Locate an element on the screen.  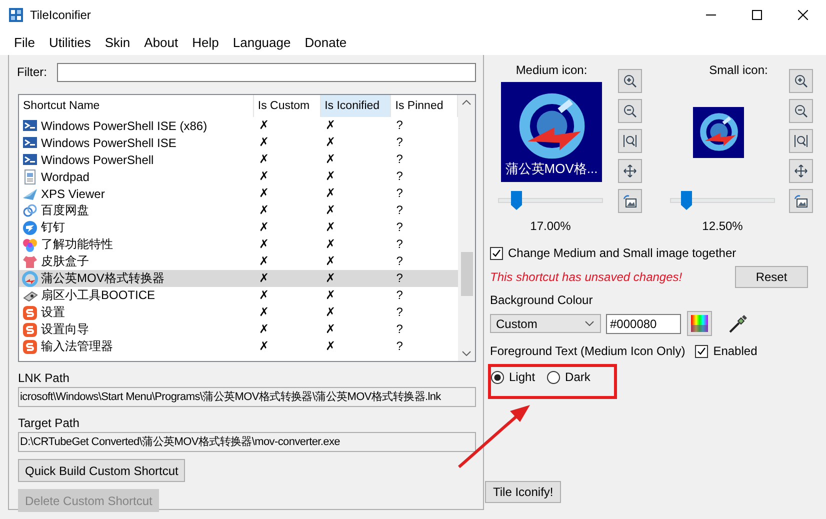
foreground-label: Foreground Text (Medium Icon Only) is located at coordinates (588, 351).